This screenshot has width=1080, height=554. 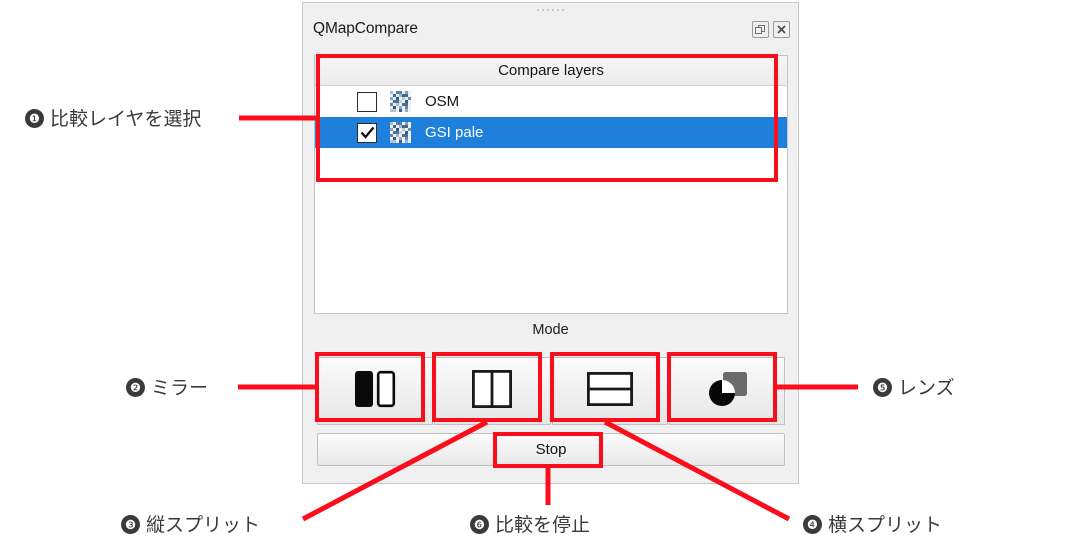 I want to click on annotation-label-2: ❷ ミラー, so click(x=167, y=386).